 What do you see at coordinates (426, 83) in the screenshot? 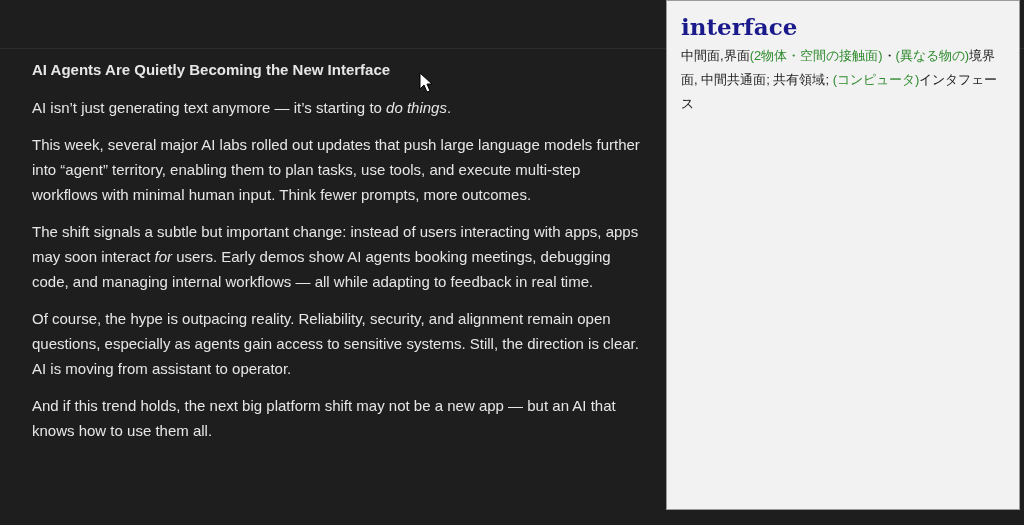
I see `cursor-icon` at bounding box center [426, 83].